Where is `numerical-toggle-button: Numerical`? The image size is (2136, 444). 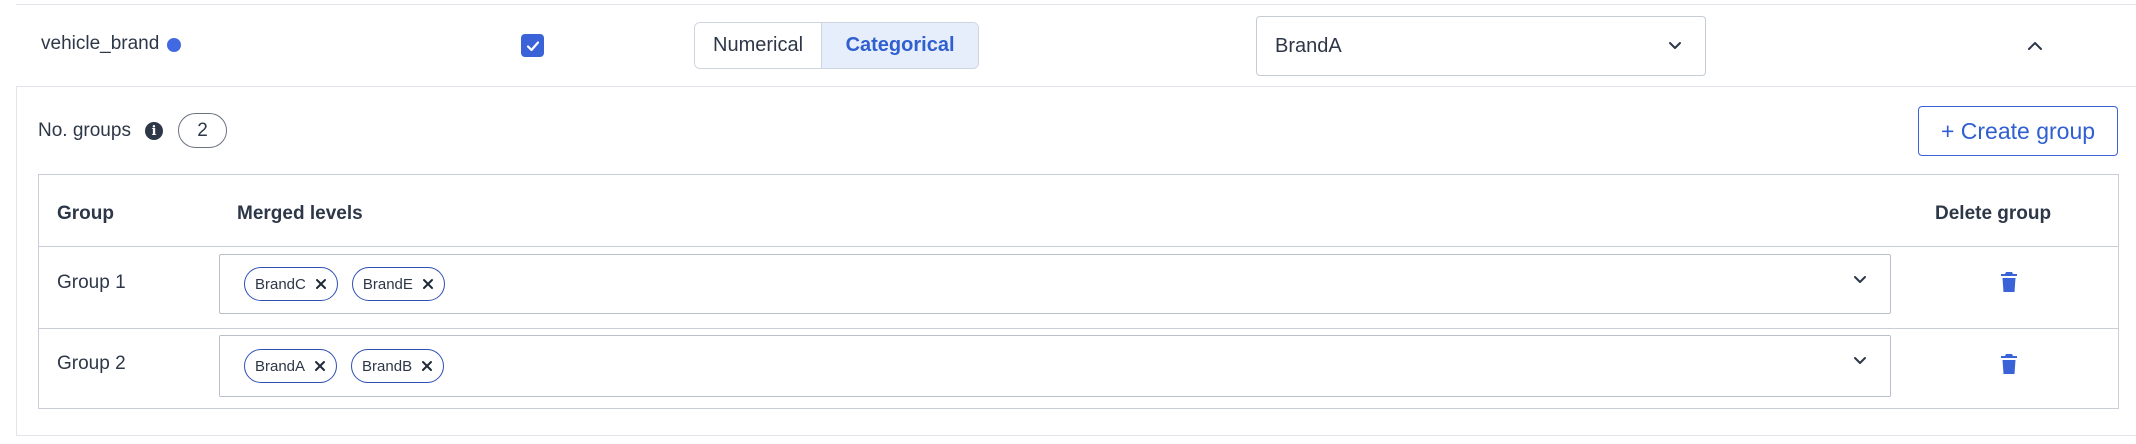 numerical-toggle-button: Numerical is located at coordinates (759, 45).